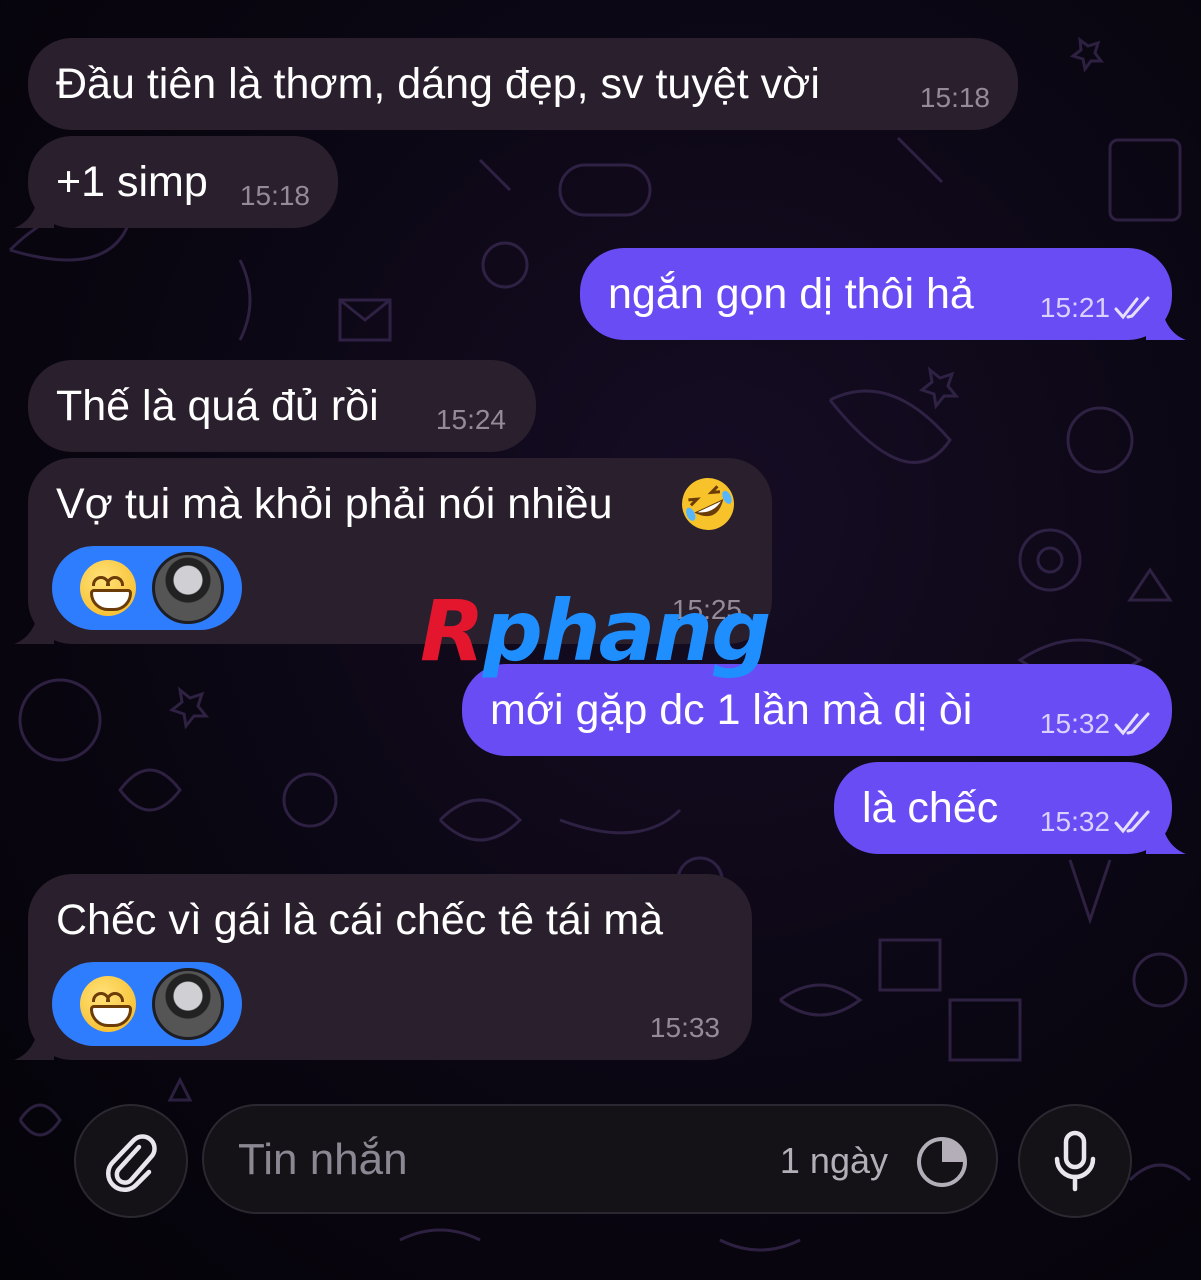 This screenshot has height=1280, width=1201. I want to click on paperclip-icon, so click(131, 1163).